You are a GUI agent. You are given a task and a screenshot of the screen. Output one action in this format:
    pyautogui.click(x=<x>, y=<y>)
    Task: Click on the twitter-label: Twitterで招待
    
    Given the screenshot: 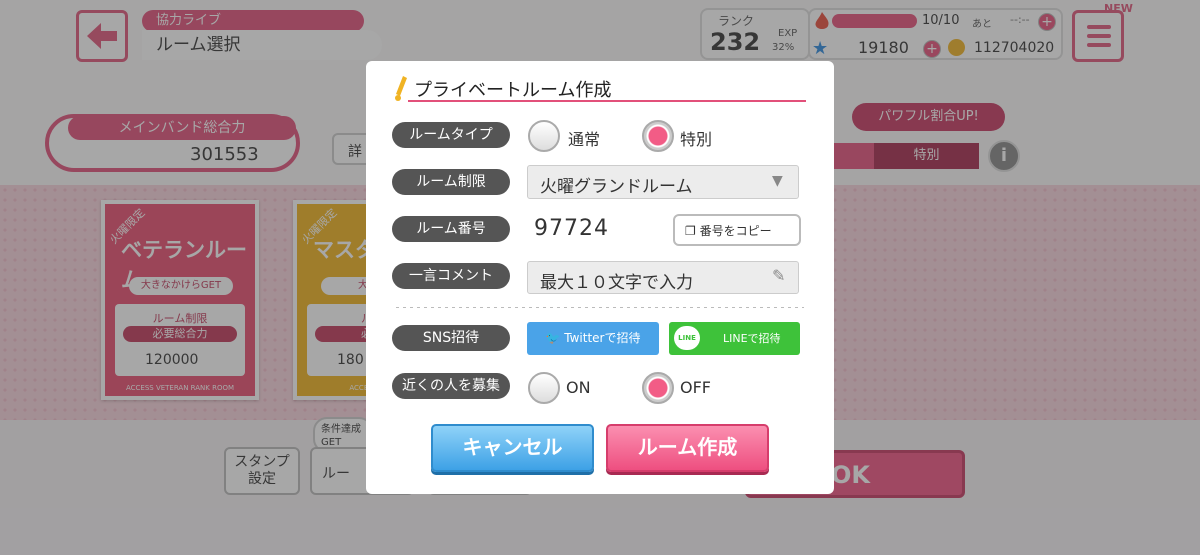 What is the action you would take?
    pyautogui.click(x=602, y=338)
    